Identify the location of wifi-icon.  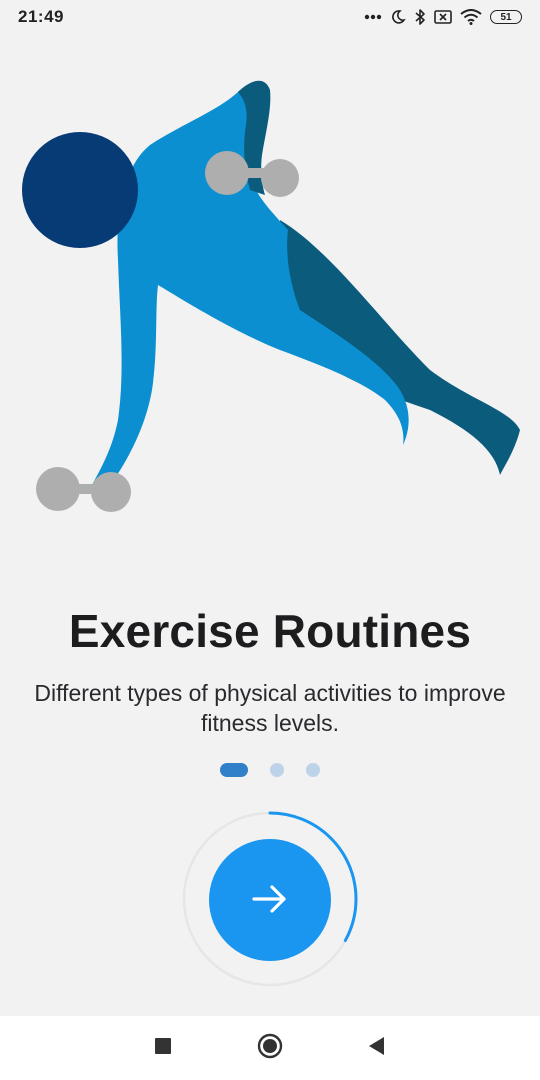
(471, 17).